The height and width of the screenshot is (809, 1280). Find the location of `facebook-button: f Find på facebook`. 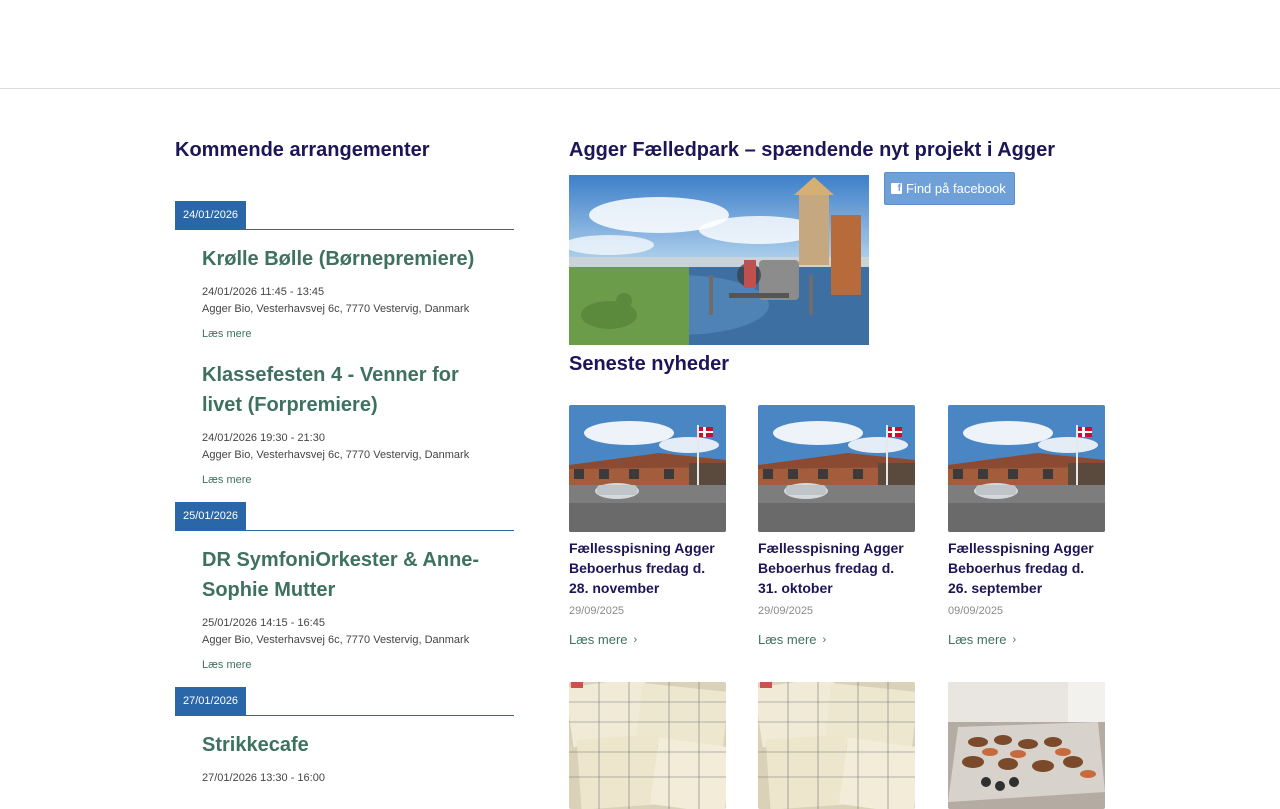

facebook-button: f Find på facebook is located at coordinates (949, 188).